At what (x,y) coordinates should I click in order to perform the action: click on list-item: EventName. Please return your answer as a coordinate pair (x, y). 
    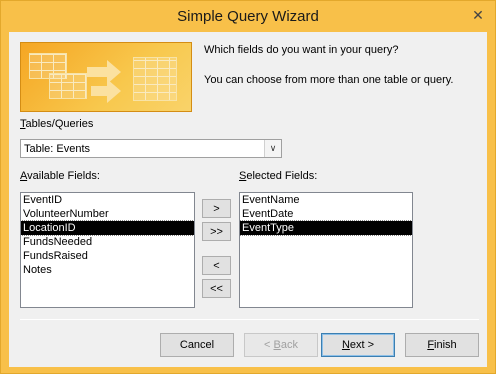
    Looking at the image, I should click on (326, 200).